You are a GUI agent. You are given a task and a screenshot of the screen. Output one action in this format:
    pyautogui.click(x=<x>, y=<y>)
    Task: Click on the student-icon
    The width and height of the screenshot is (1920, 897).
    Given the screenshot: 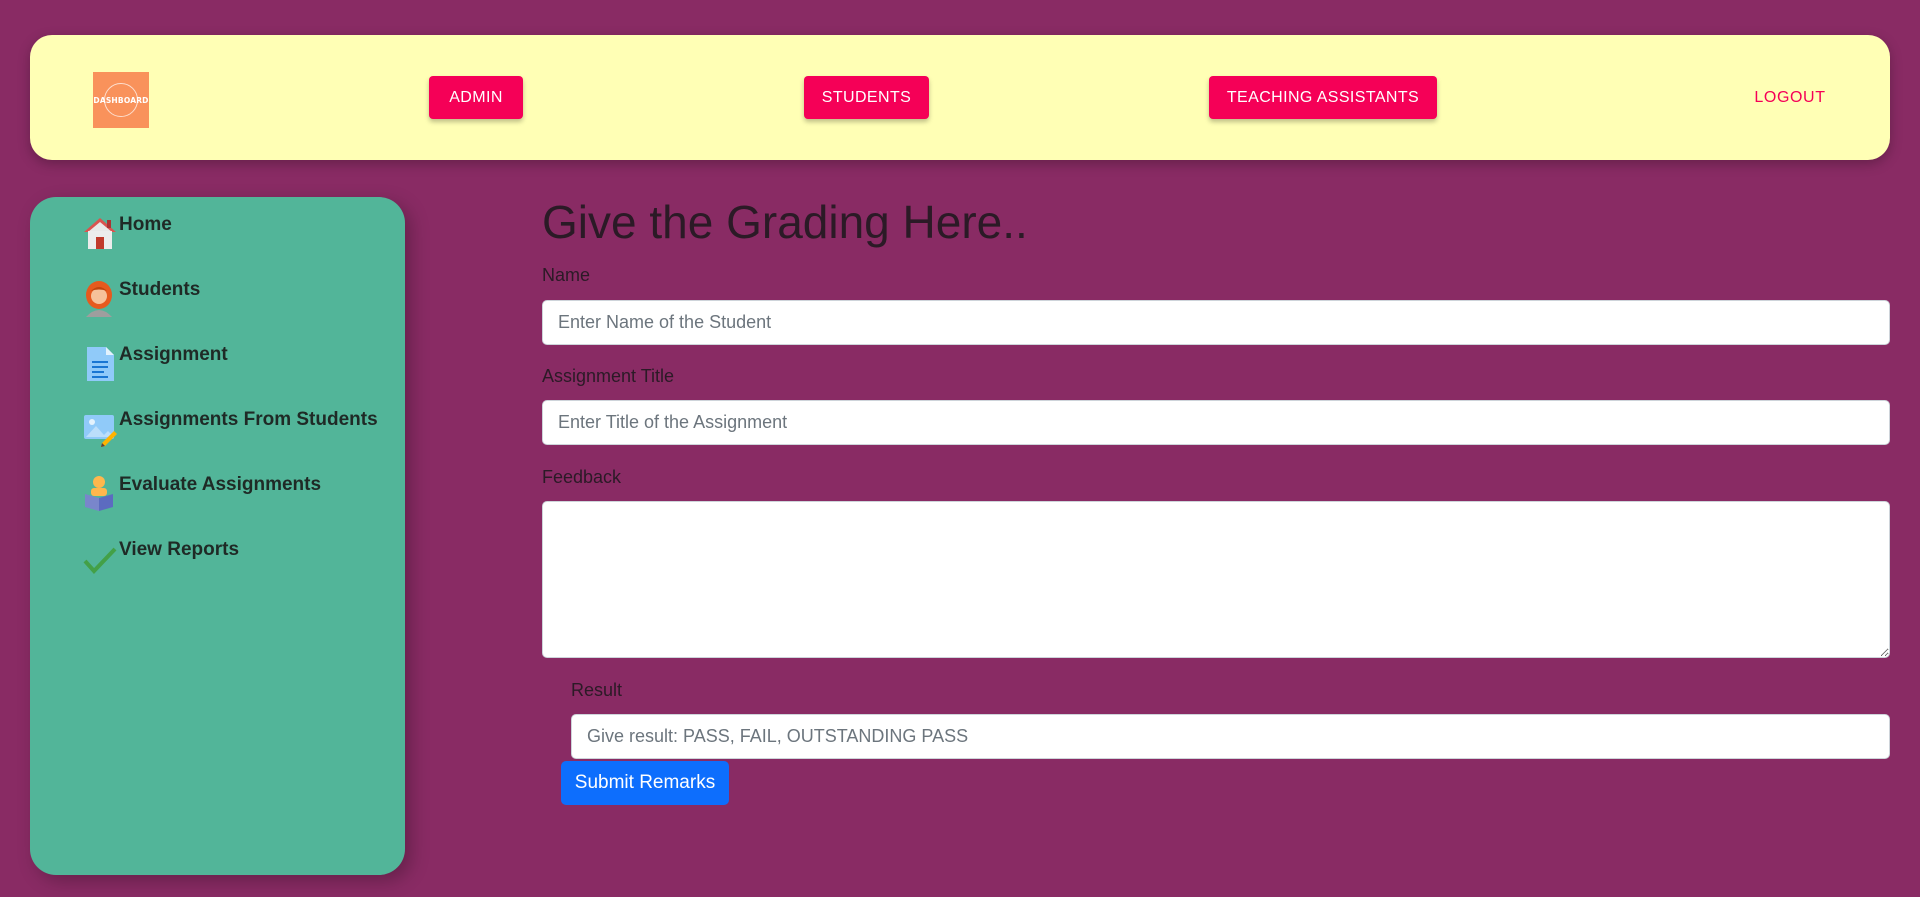 What is the action you would take?
    pyautogui.click(x=100, y=299)
    